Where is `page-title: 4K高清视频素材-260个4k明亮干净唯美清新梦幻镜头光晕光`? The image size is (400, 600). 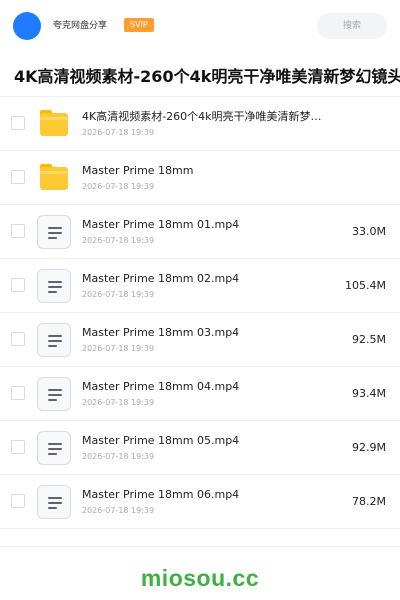 page-title: 4K高清视频素材-260个4k明亮干净唯美清新梦幻镜头光晕光 is located at coordinates (207, 76).